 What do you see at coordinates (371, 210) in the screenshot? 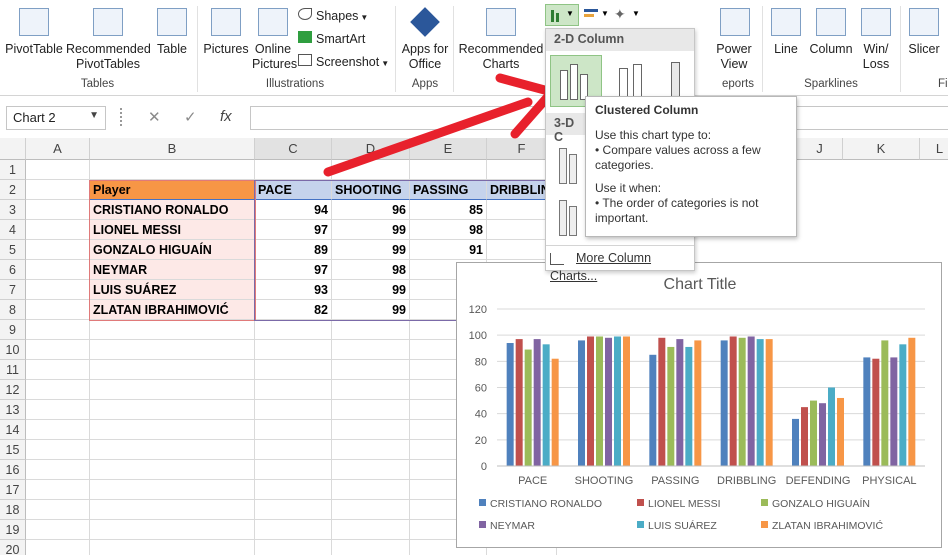
I see `stat-cell: 96` at bounding box center [371, 210].